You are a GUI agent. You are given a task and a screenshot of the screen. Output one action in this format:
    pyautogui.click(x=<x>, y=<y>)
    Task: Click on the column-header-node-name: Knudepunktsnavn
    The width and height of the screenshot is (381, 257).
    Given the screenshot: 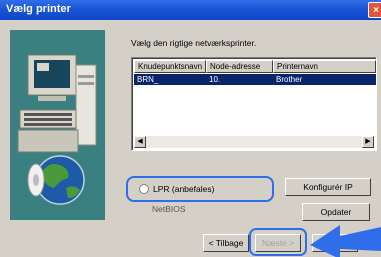 What is the action you would take?
    pyautogui.click(x=170, y=66)
    